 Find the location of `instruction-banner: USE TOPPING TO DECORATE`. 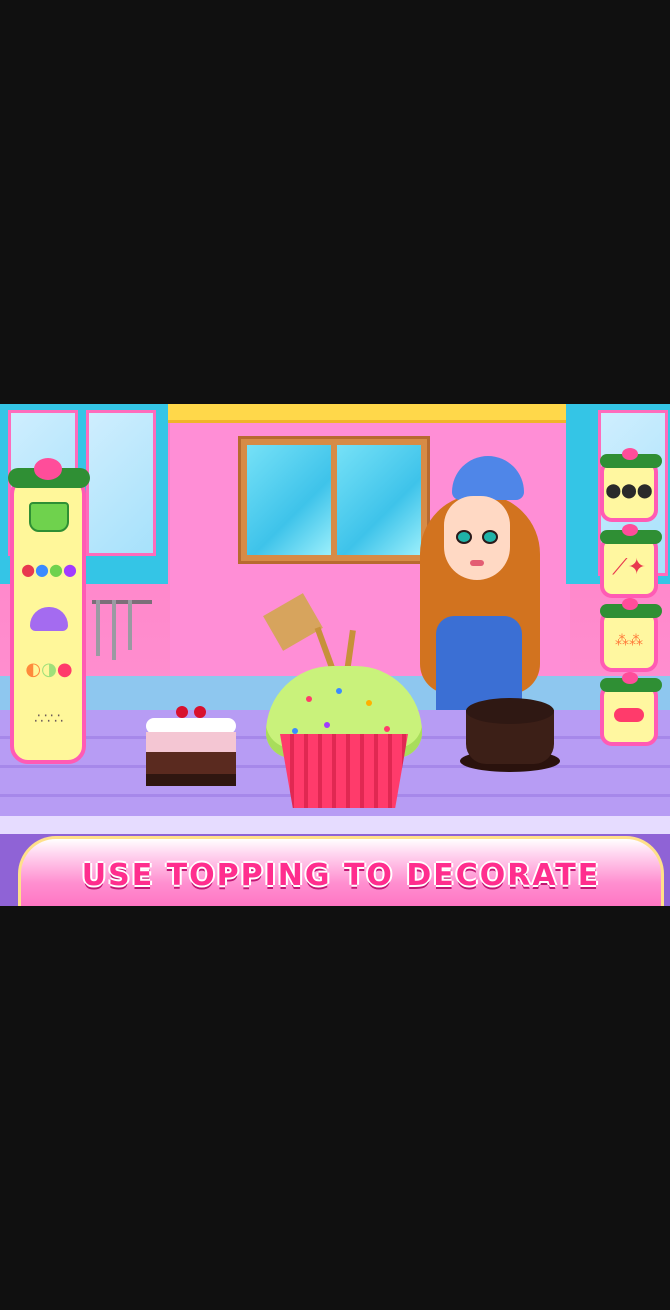

instruction-banner: USE TOPPING TO DECORATE is located at coordinates (341, 871).